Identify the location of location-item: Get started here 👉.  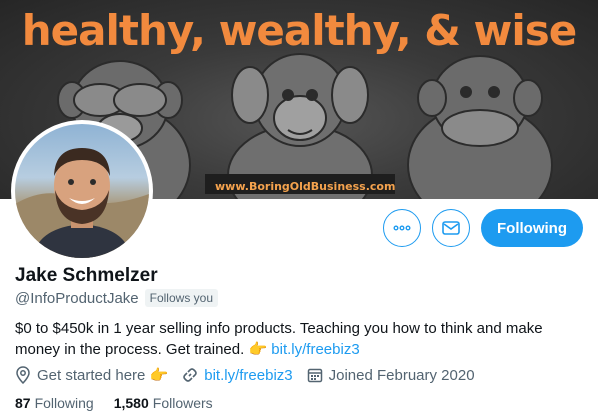
(91, 375).